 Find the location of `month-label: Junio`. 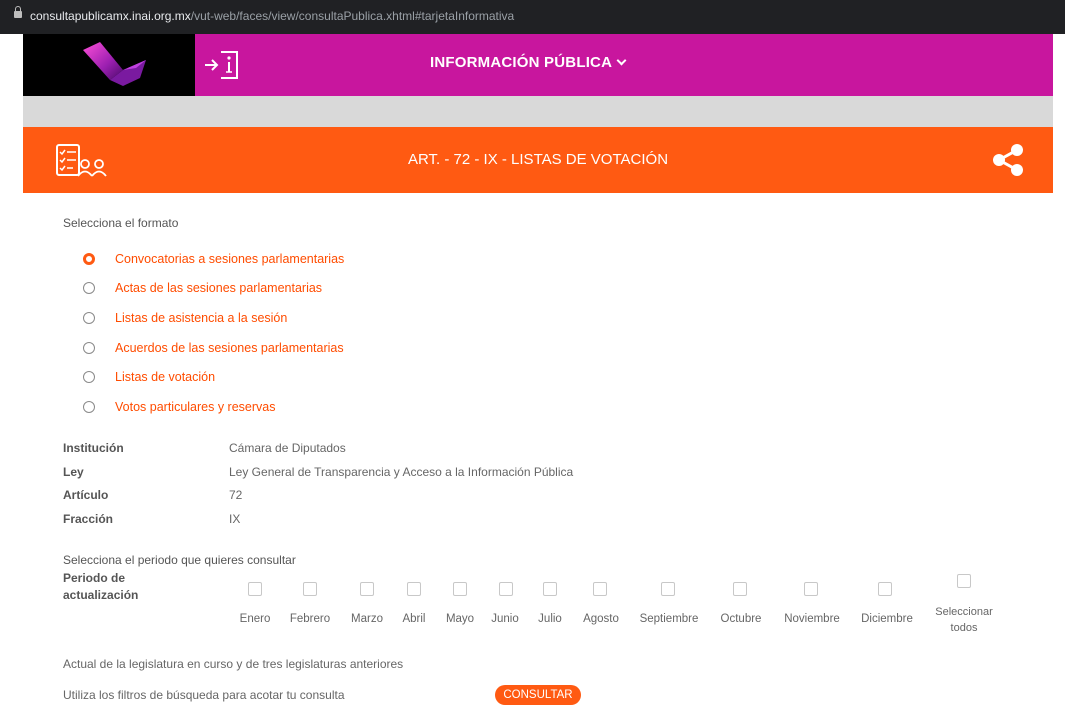

month-label: Junio is located at coordinates (505, 619).